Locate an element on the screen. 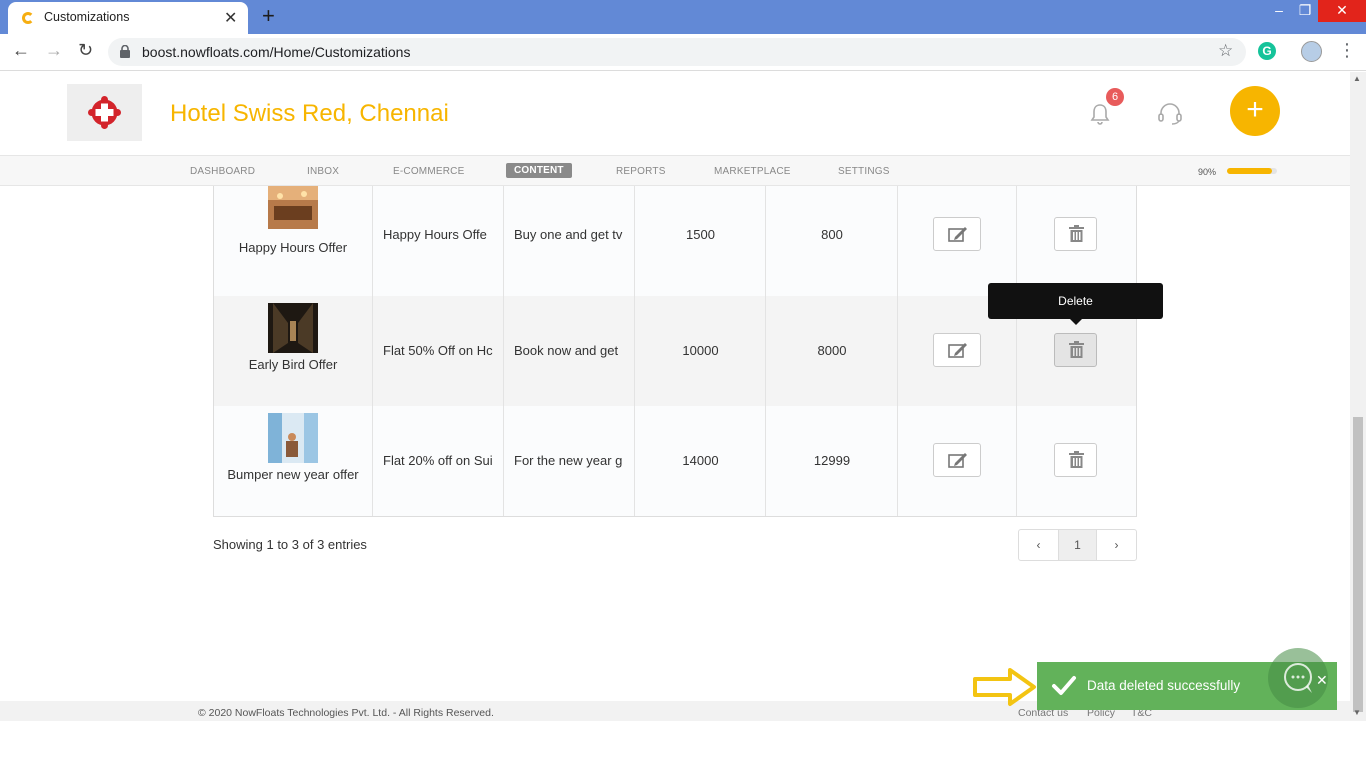 This screenshot has width=1366, height=768. bookmark-star-icon: ☆ is located at coordinates (1225, 51).